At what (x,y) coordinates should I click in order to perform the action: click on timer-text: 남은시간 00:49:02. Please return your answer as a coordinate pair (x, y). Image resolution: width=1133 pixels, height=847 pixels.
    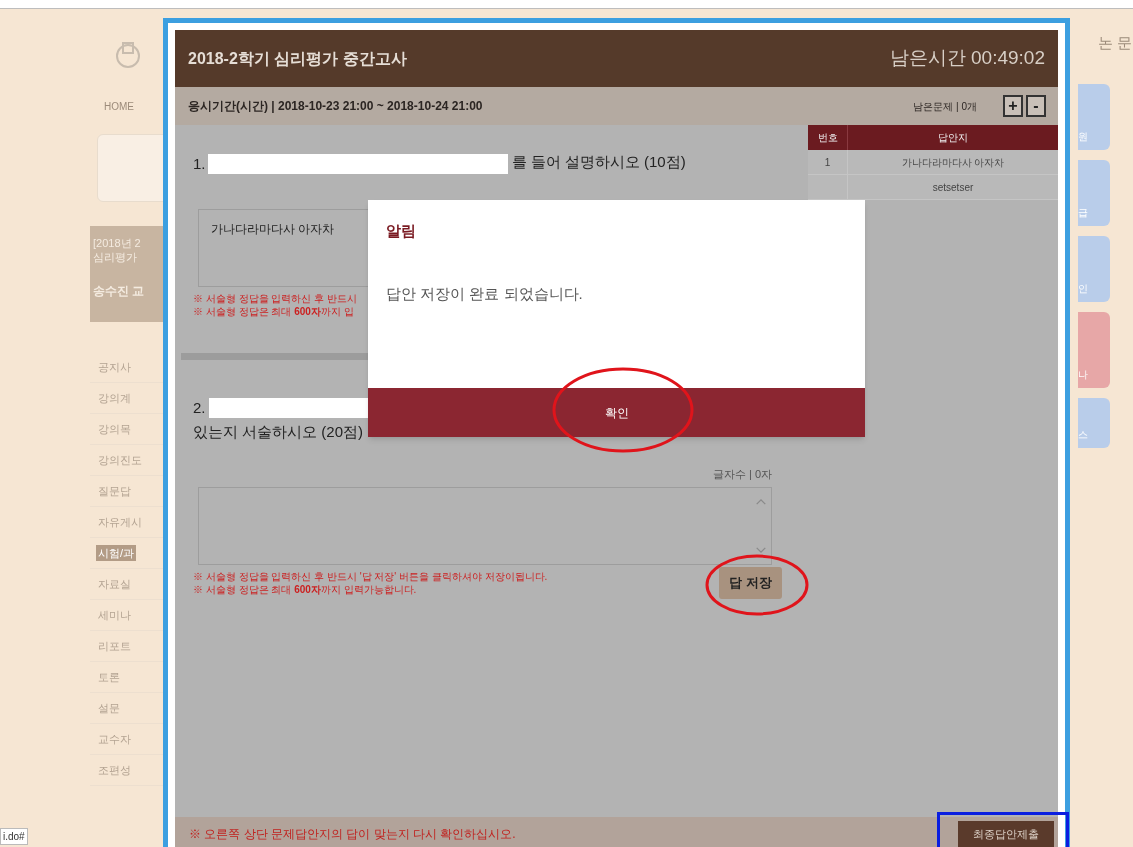
    Looking at the image, I should click on (967, 58).